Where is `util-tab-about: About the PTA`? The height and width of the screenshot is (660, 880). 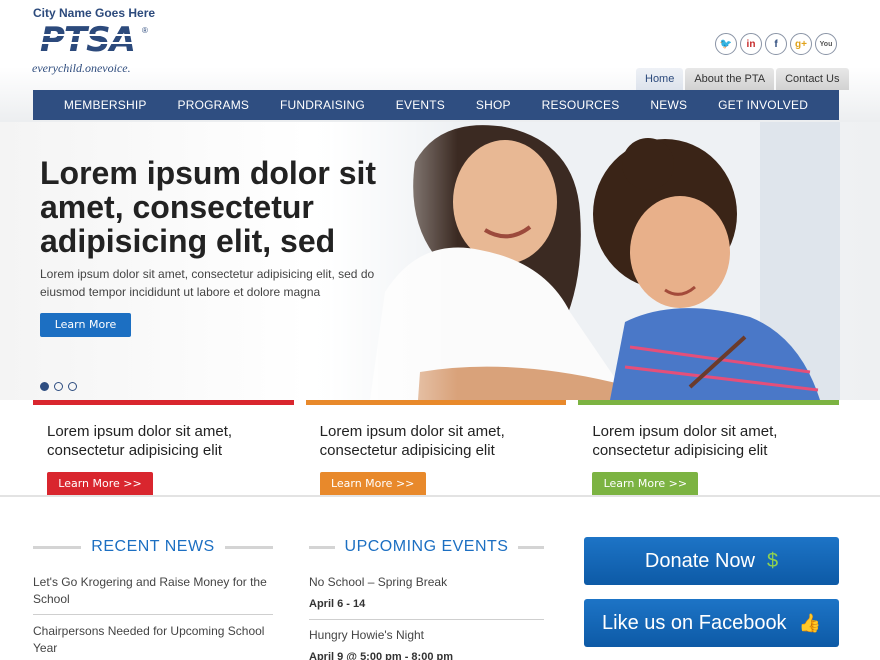 util-tab-about: About the PTA is located at coordinates (730, 79).